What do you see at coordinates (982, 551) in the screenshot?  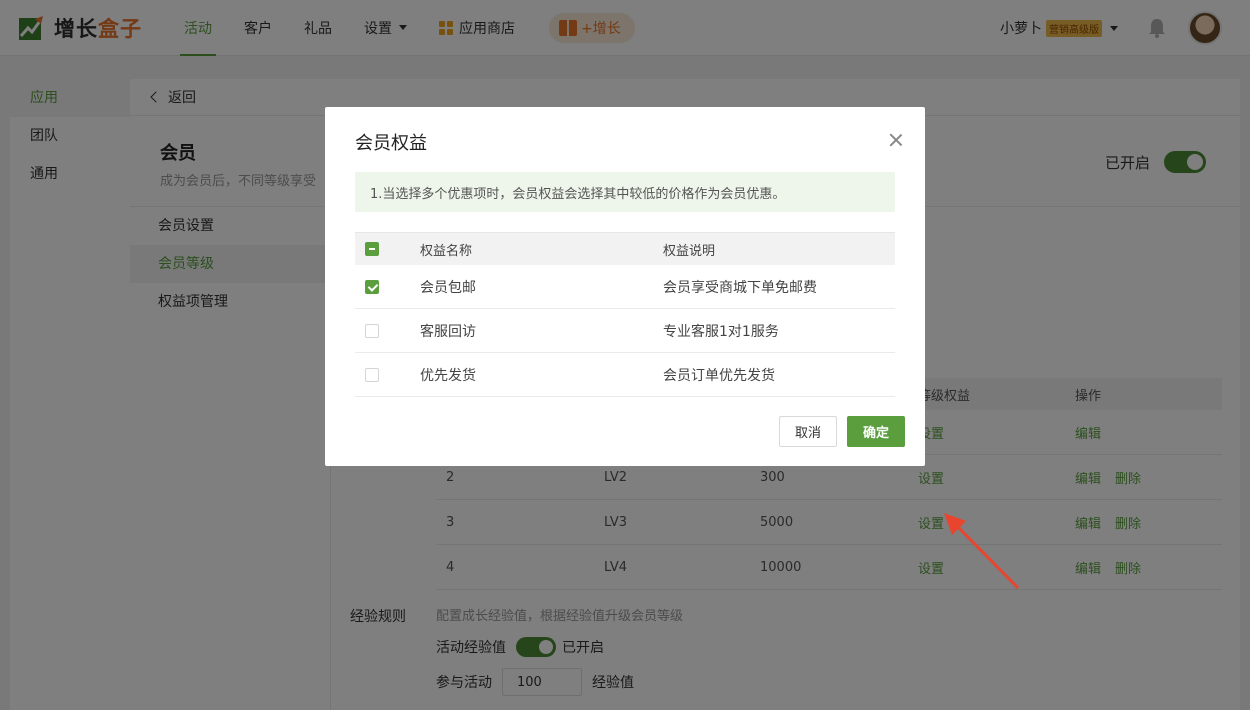 I see `annotation-arrow-icon` at bounding box center [982, 551].